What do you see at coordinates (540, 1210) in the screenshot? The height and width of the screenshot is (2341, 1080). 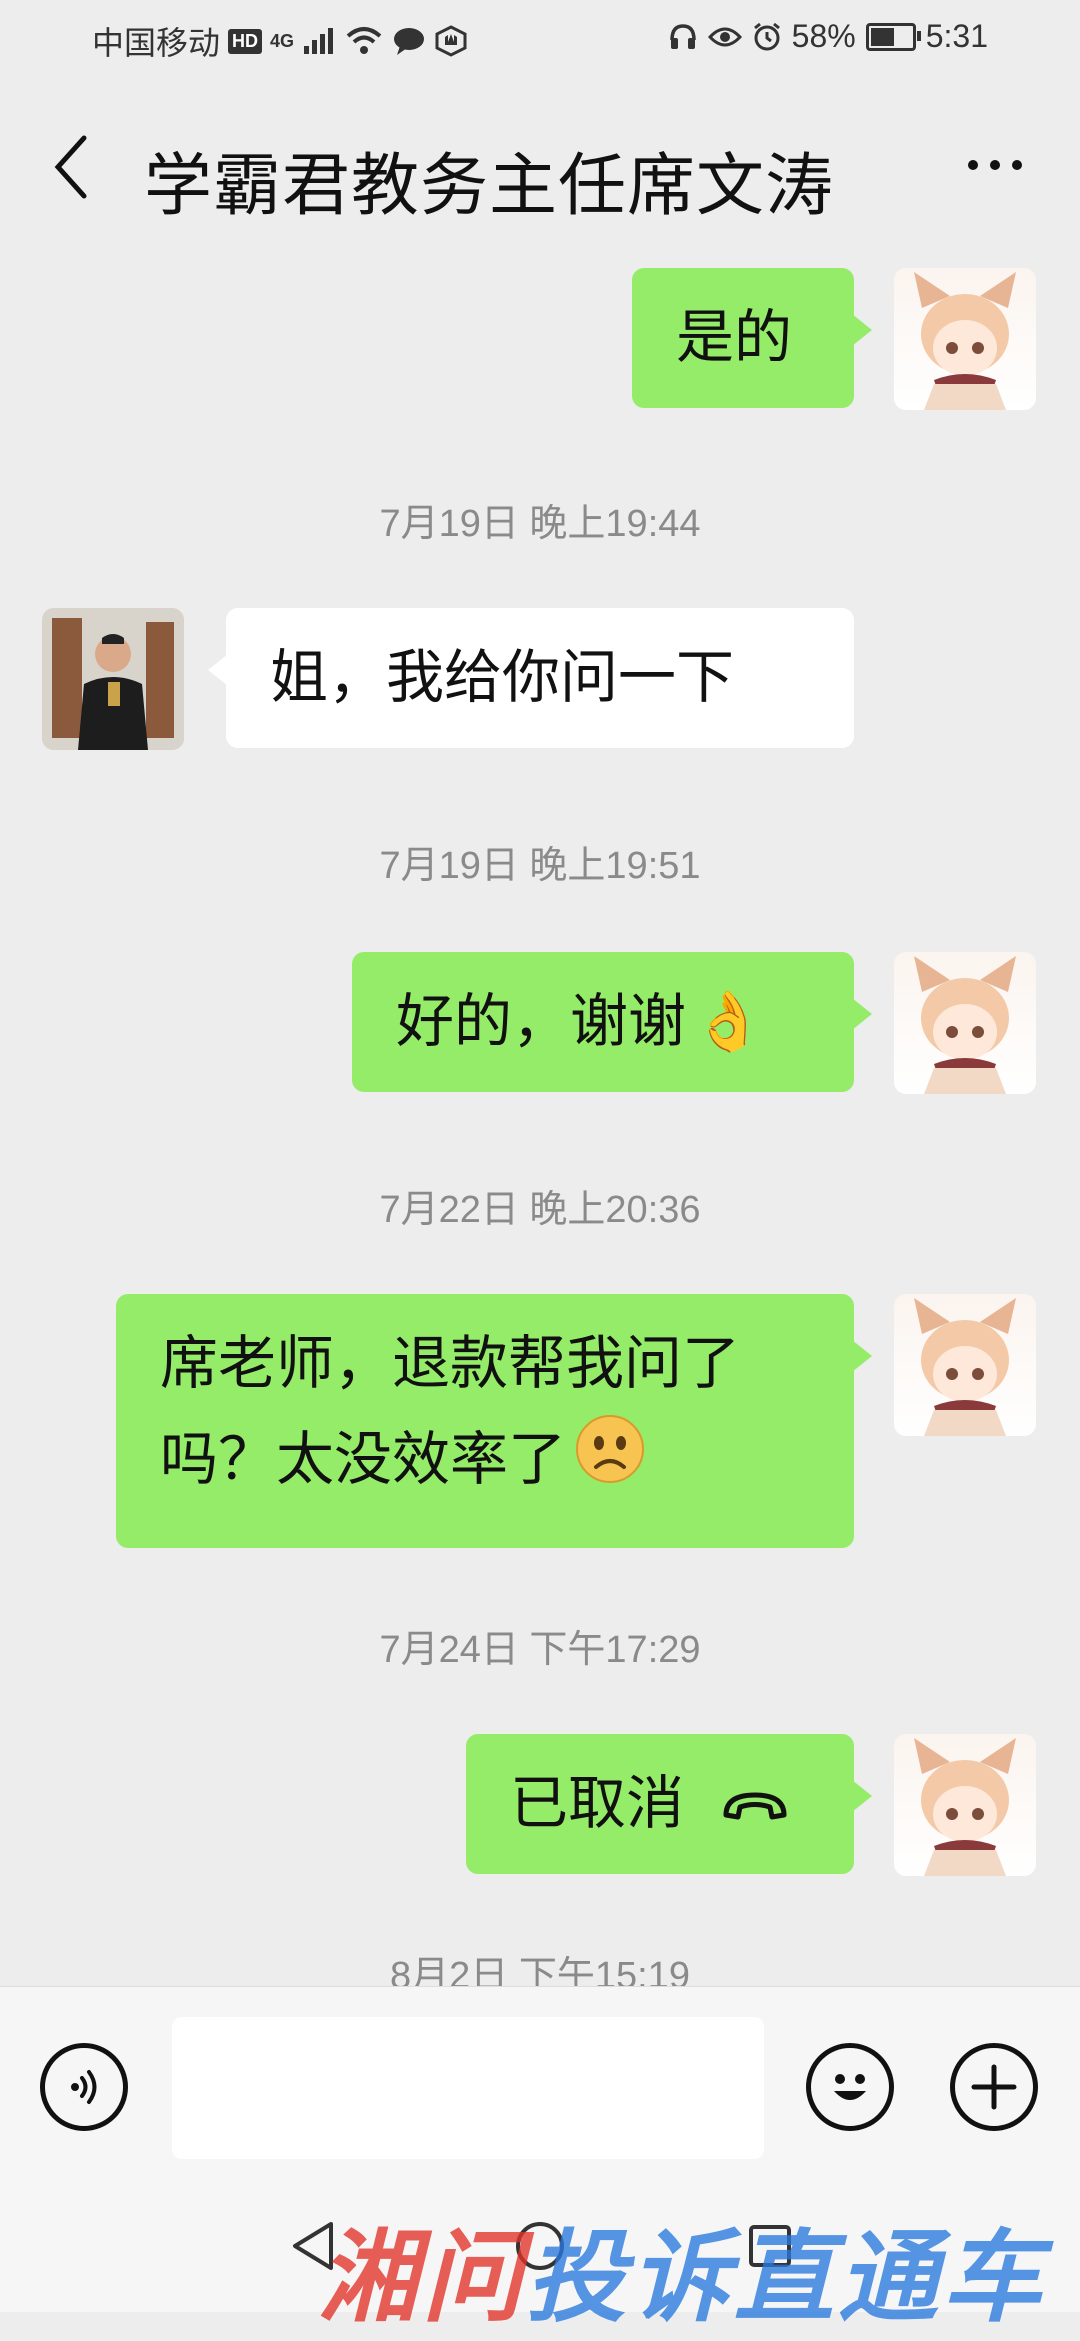 I see `timestamp: 7月22日 晚上20:36` at bounding box center [540, 1210].